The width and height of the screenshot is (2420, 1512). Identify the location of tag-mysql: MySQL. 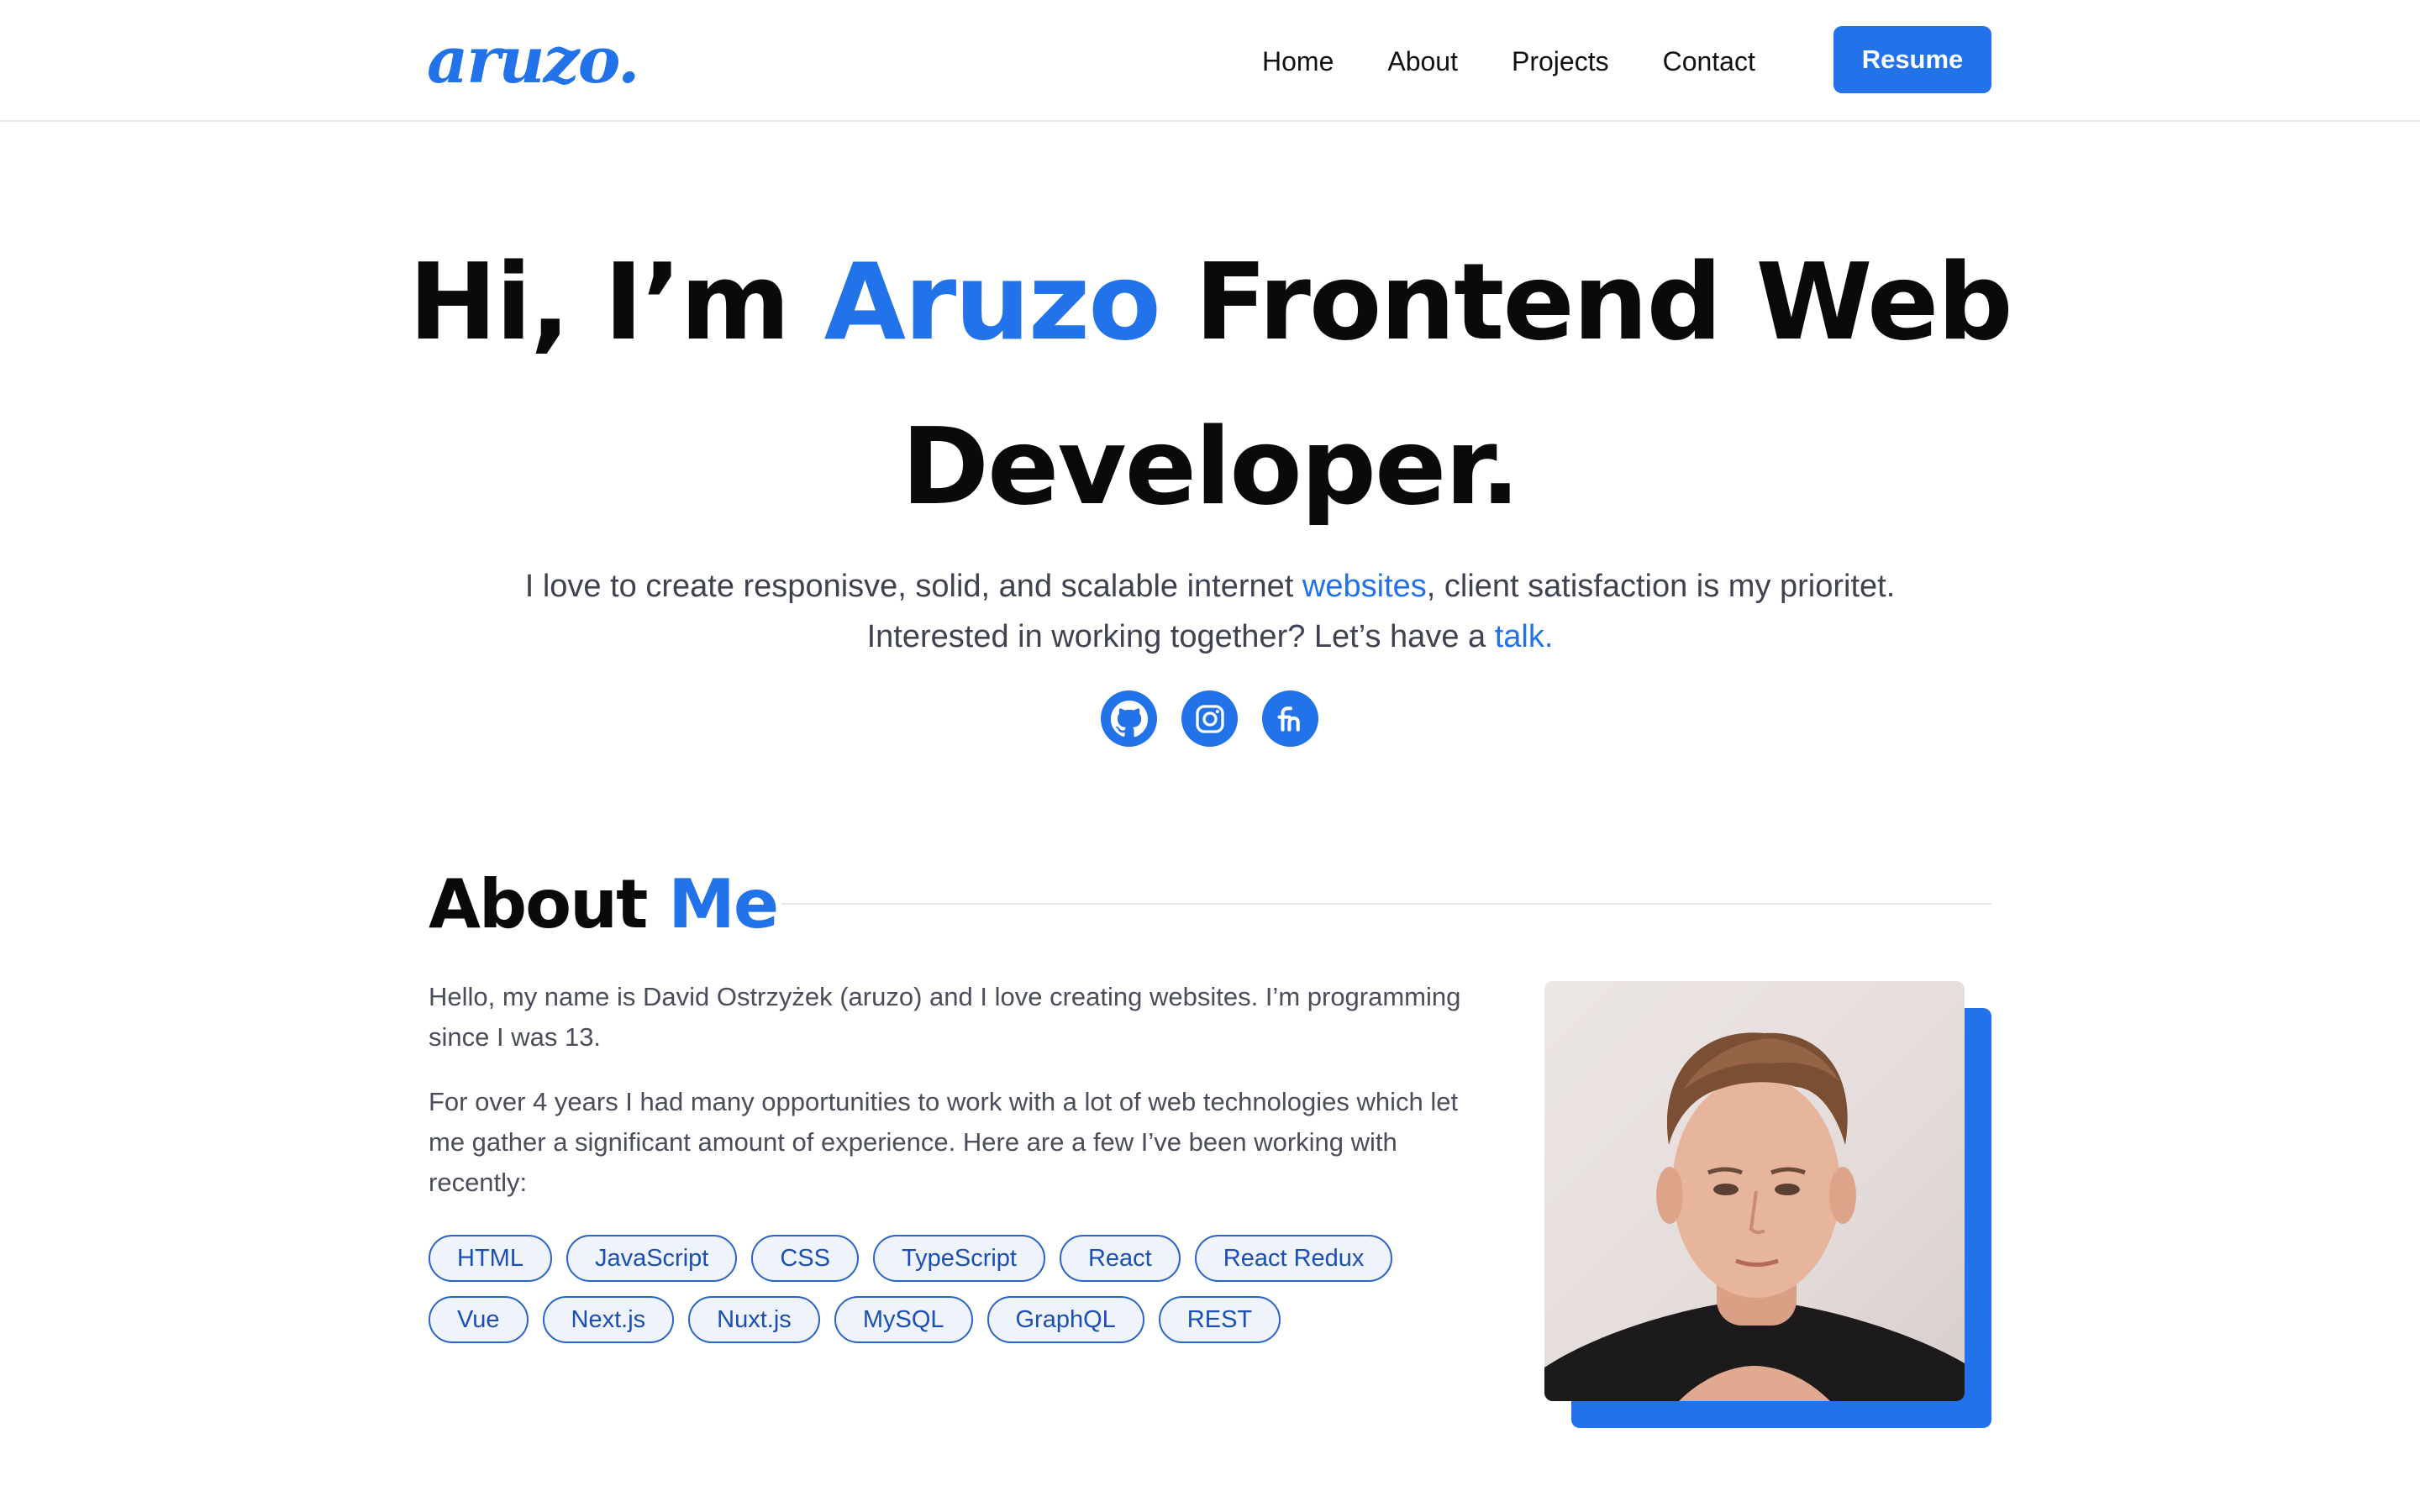
(903, 1319).